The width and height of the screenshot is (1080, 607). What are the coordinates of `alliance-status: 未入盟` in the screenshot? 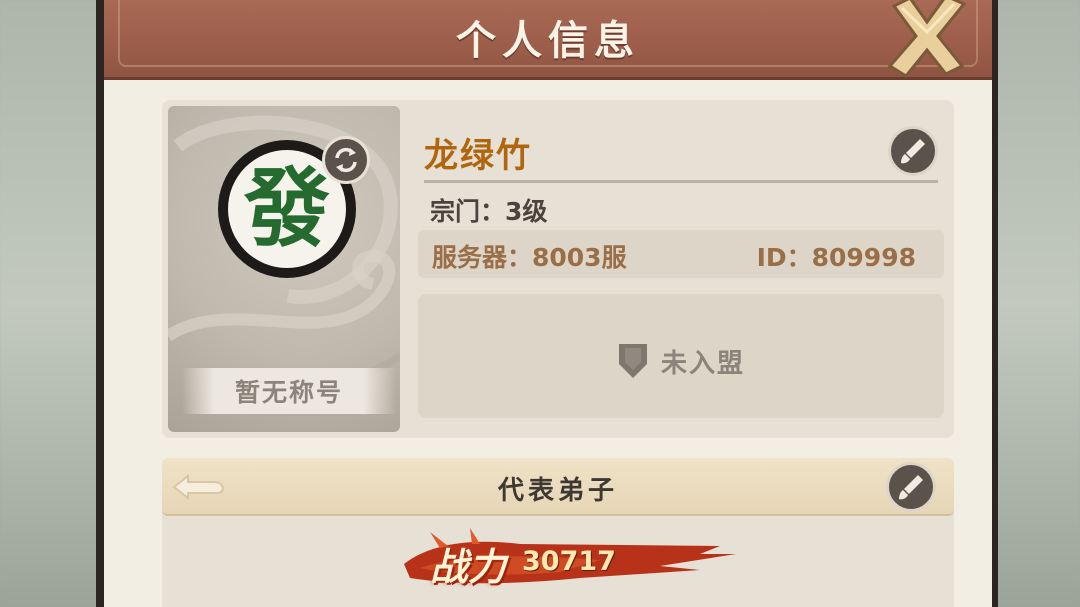 It's located at (681, 361).